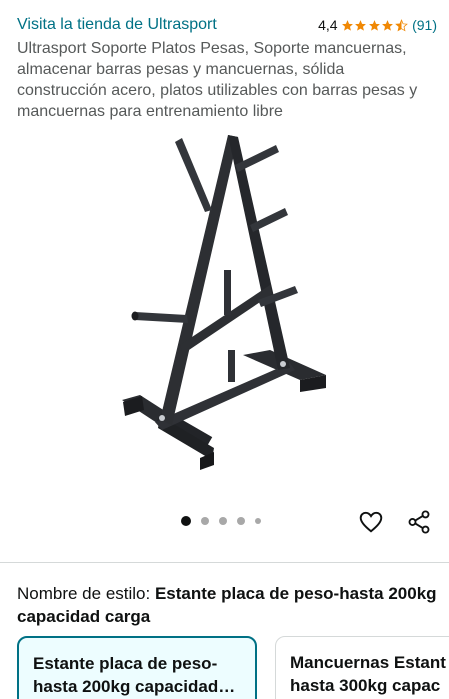  What do you see at coordinates (84, 593) in the screenshot?
I see `style-label: Nombre de estilo:` at bounding box center [84, 593].